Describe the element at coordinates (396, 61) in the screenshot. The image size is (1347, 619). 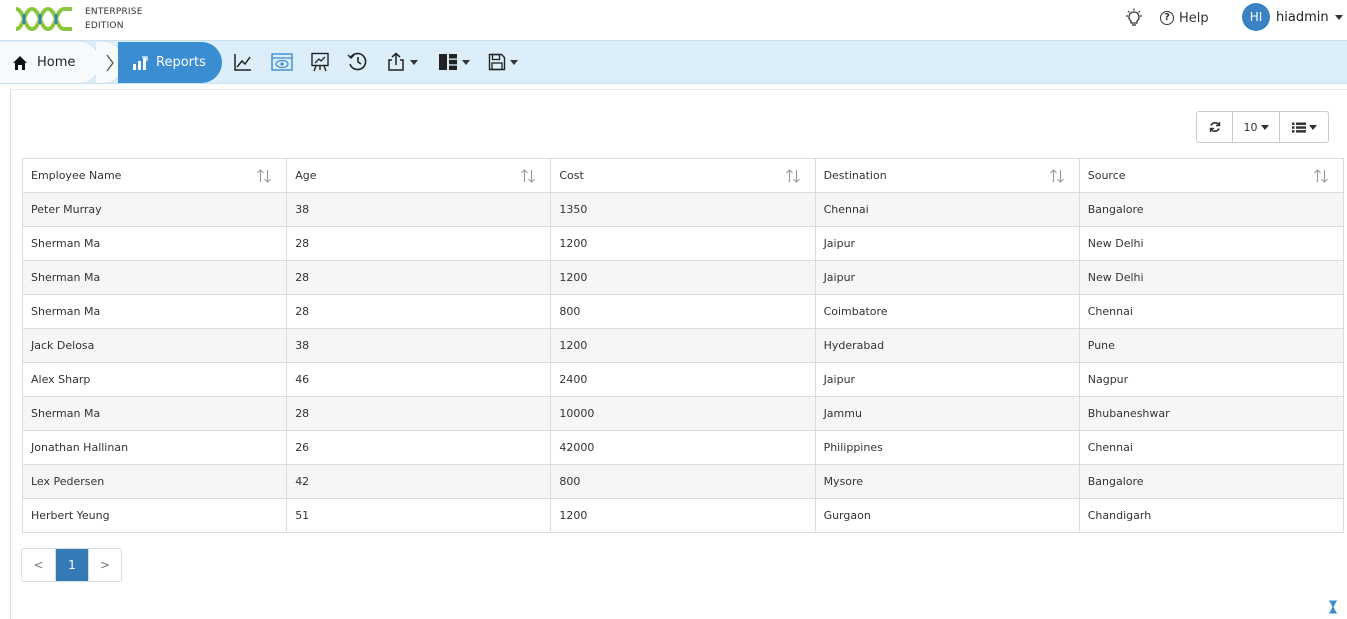
I see `export-icon` at that location.